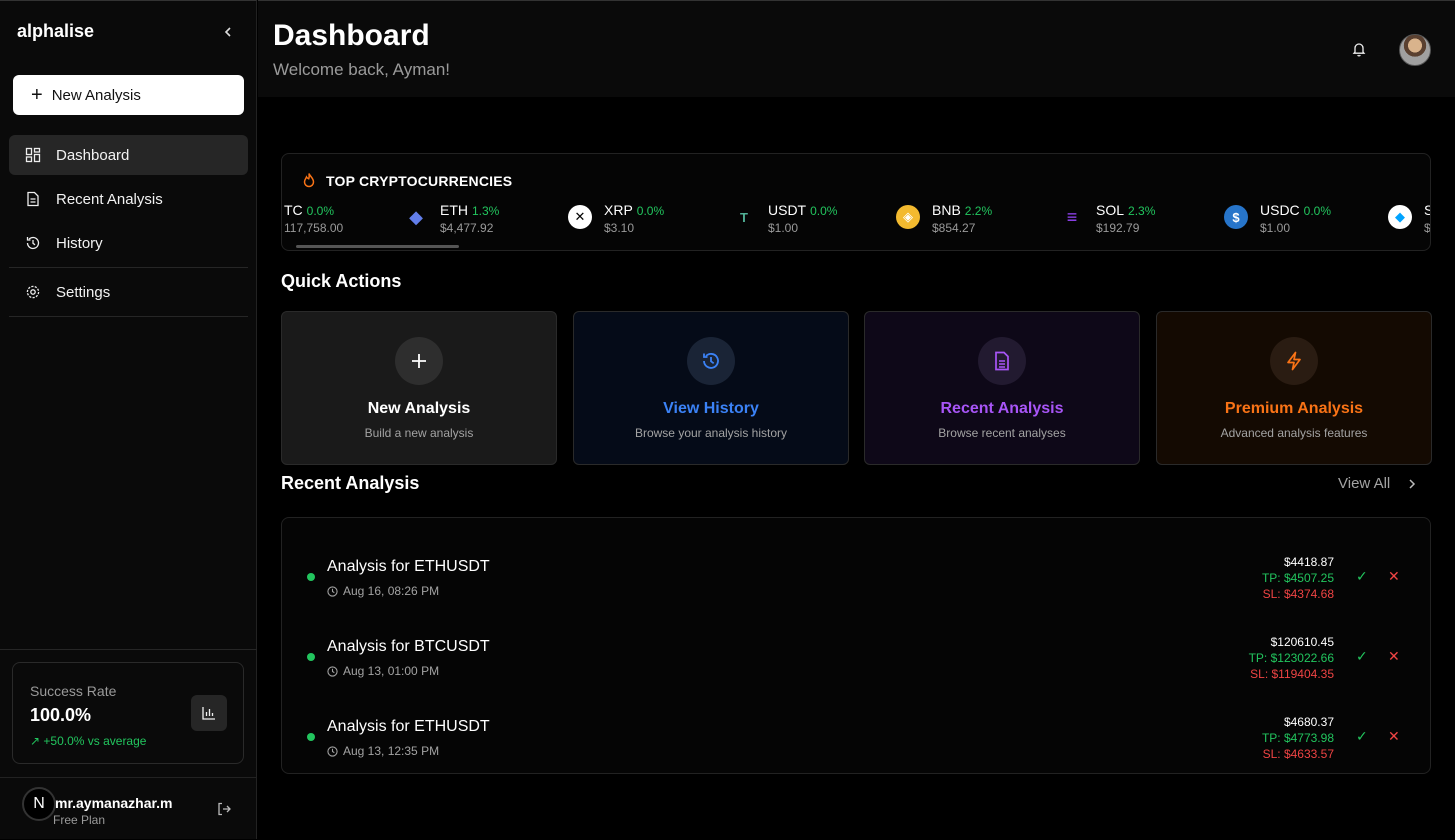 This screenshot has height=840, width=1455. Describe the element at coordinates (618, 210) in the screenshot. I see `crypto-symbol: XRP` at that location.